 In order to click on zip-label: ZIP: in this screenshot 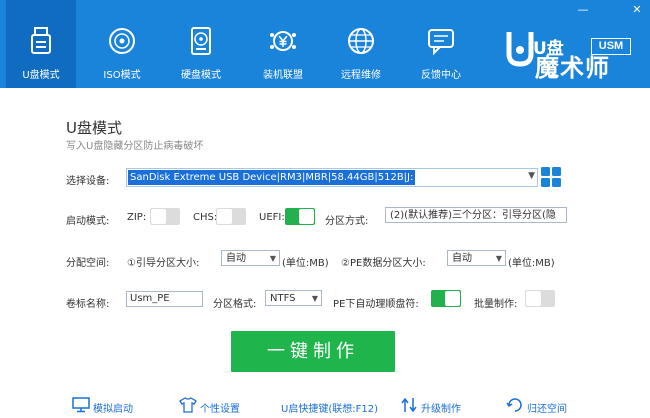, I will do `click(137, 217)`.